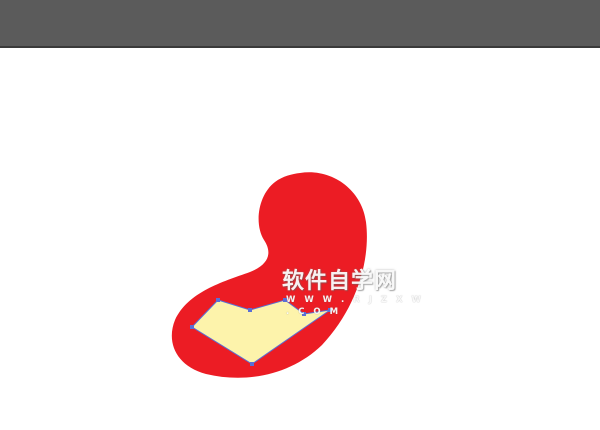 The width and height of the screenshot is (600, 430). I want to click on top-toolbar, so click(300, 24).